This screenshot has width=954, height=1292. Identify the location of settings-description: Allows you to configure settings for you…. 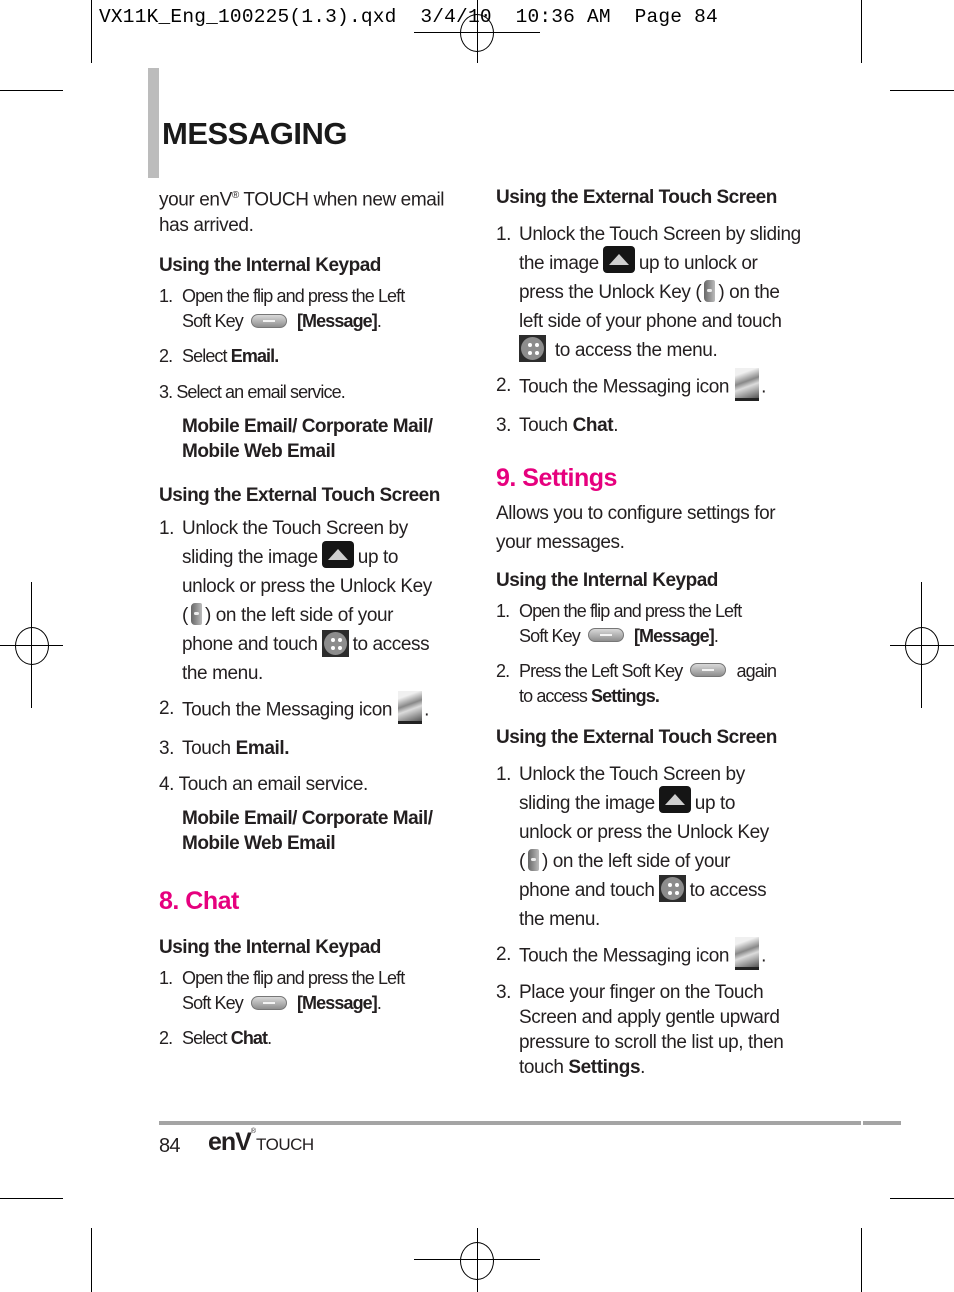
(636, 528).